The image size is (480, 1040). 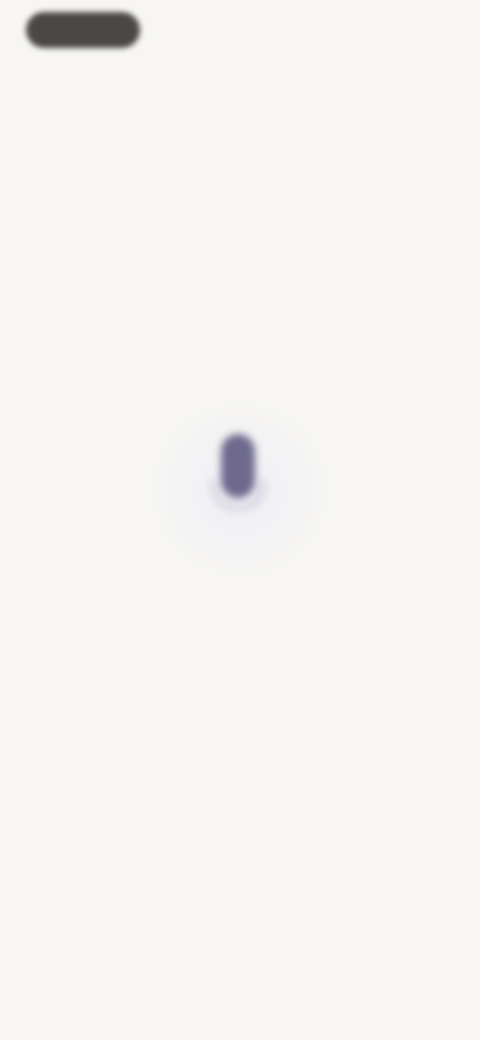 What do you see at coordinates (83, 30) in the screenshot?
I see `status-time-pill` at bounding box center [83, 30].